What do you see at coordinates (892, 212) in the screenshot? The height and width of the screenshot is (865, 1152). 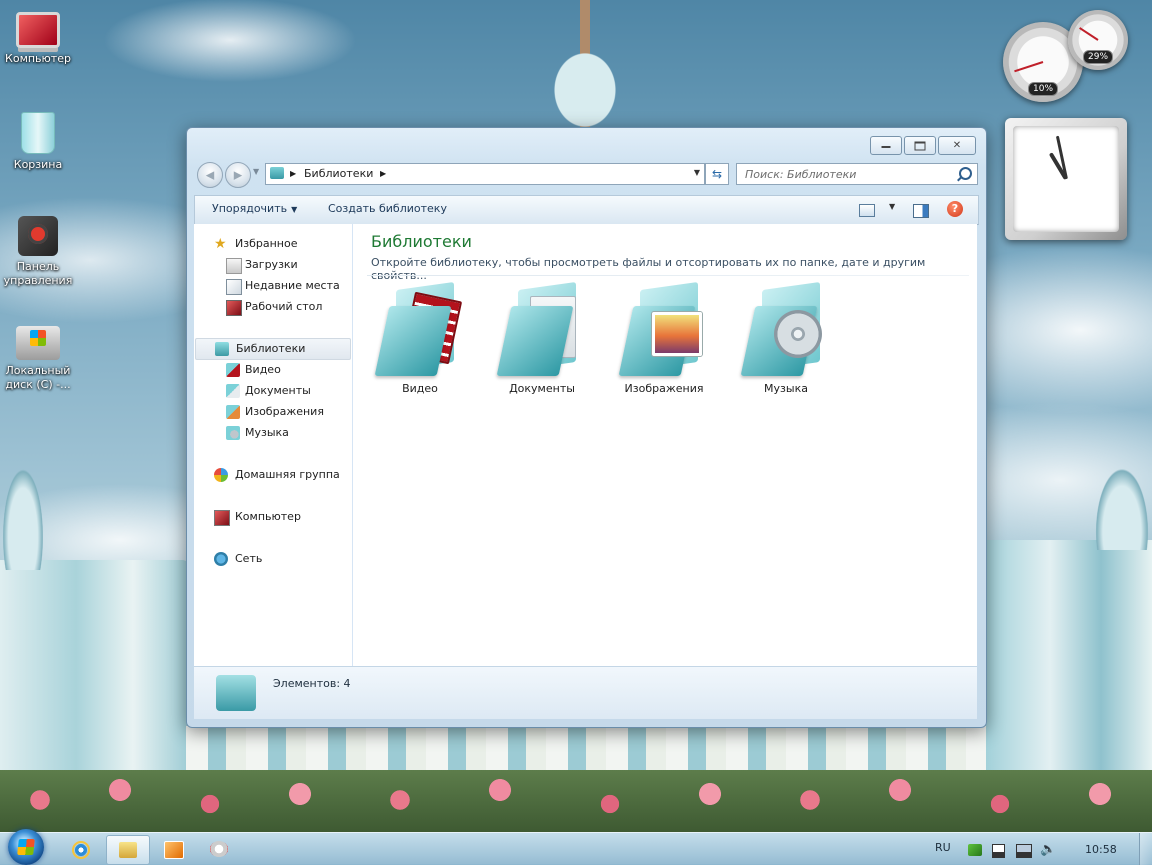 I see `view-options-dropdown: ▼` at bounding box center [892, 212].